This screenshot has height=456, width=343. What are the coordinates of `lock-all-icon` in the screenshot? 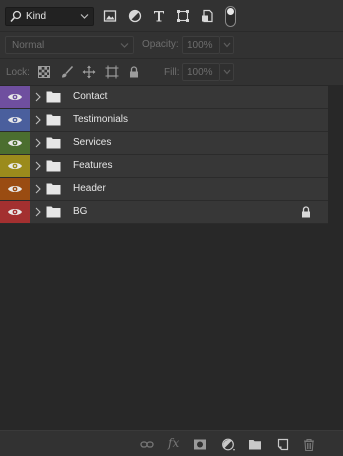 It's located at (134, 72).